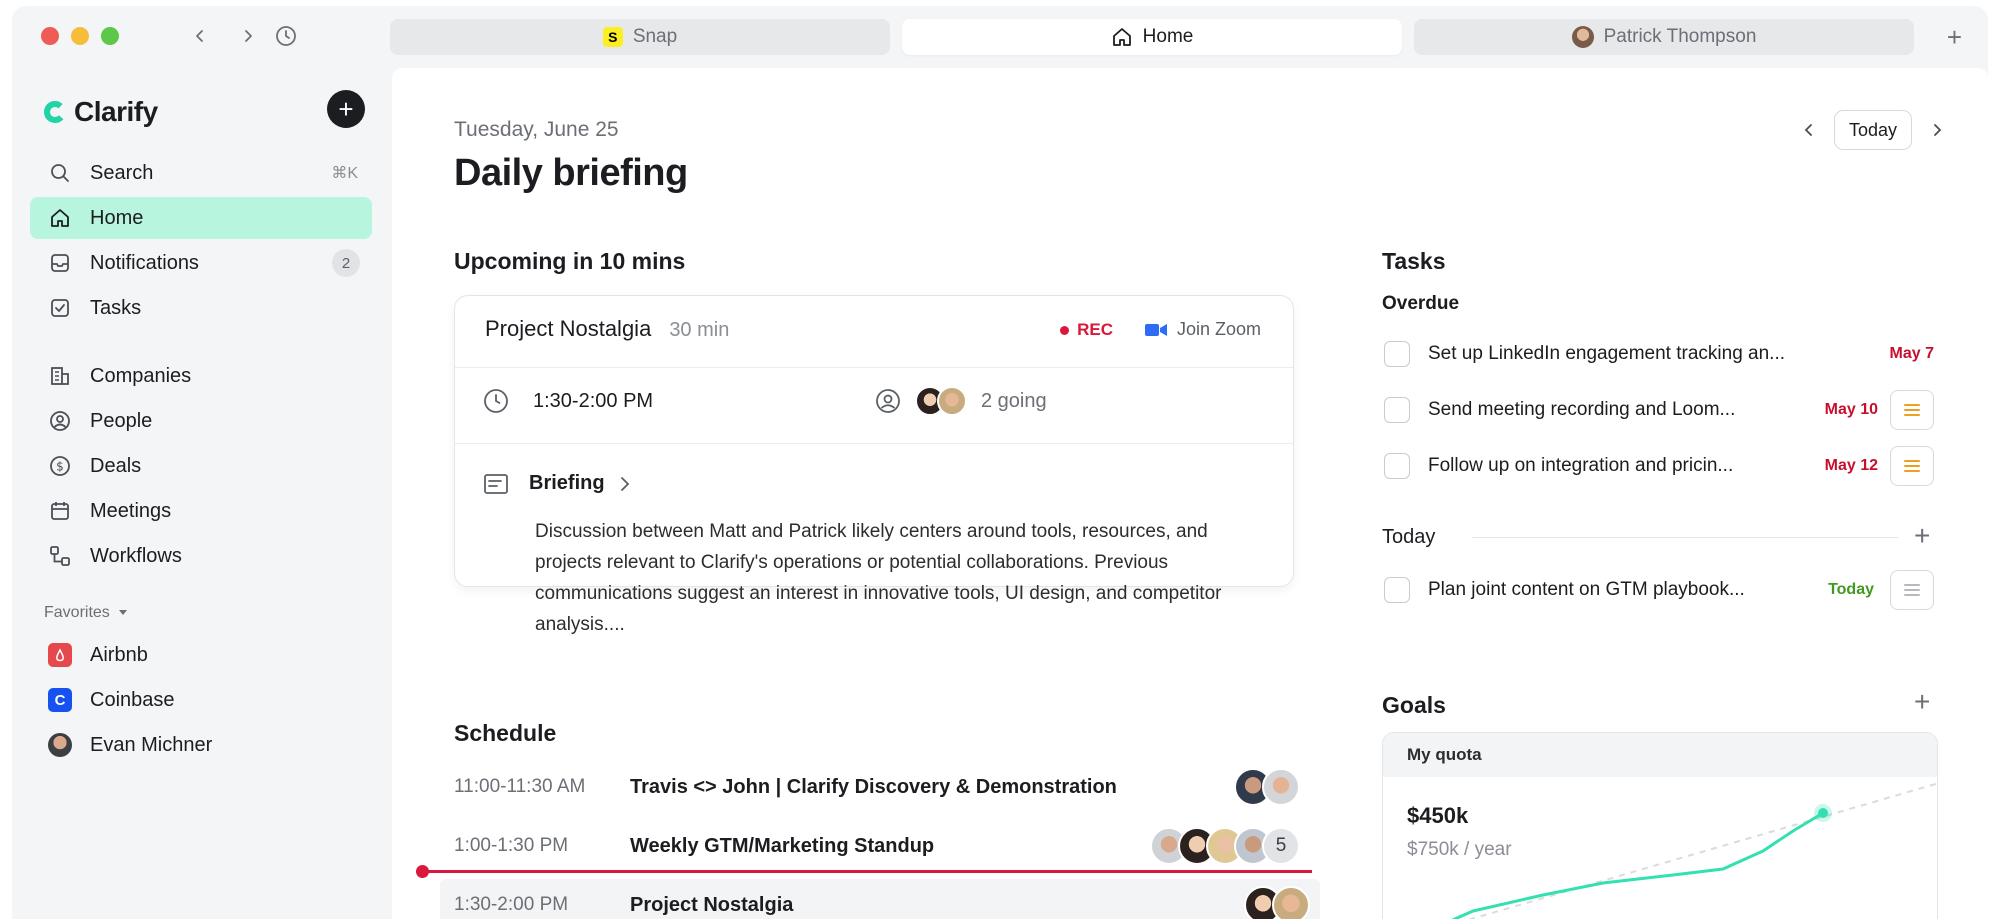 The height and width of the screenshot is (919, 2000). Describe the element at coordinates (1095, 329) in the screenshot. I see `rec-label: REC` at that location.